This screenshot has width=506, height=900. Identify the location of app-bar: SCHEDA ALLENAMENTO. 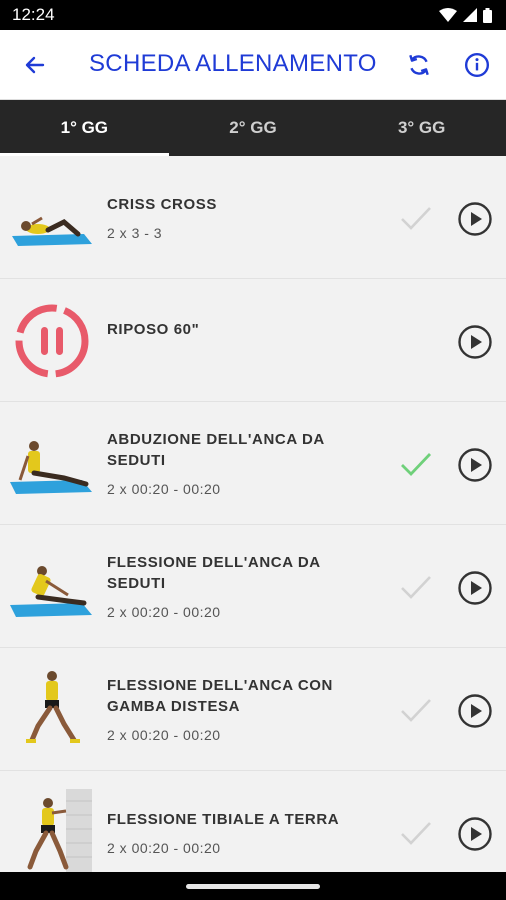
(253, 65).